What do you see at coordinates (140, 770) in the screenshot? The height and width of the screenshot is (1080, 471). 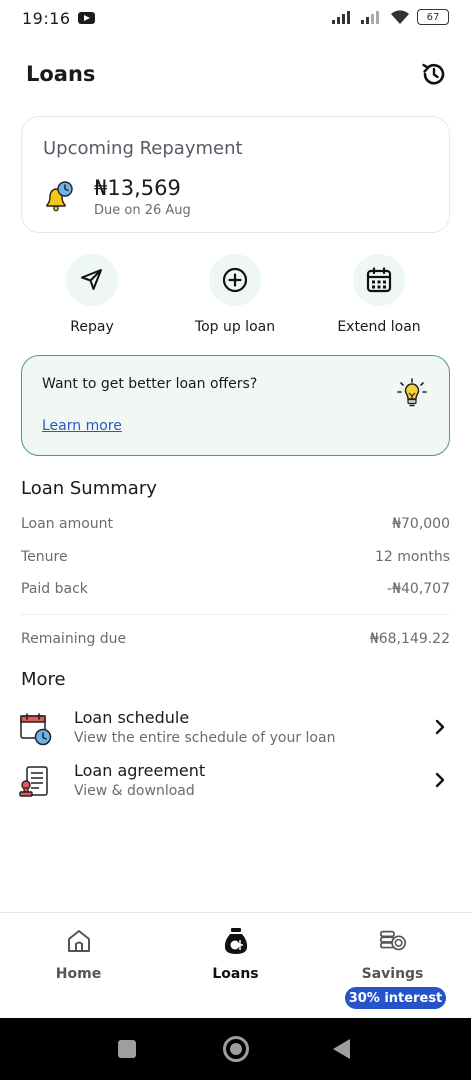 I see `loan-agreement-title: Loan agreement` at bounding box center [140, 770].